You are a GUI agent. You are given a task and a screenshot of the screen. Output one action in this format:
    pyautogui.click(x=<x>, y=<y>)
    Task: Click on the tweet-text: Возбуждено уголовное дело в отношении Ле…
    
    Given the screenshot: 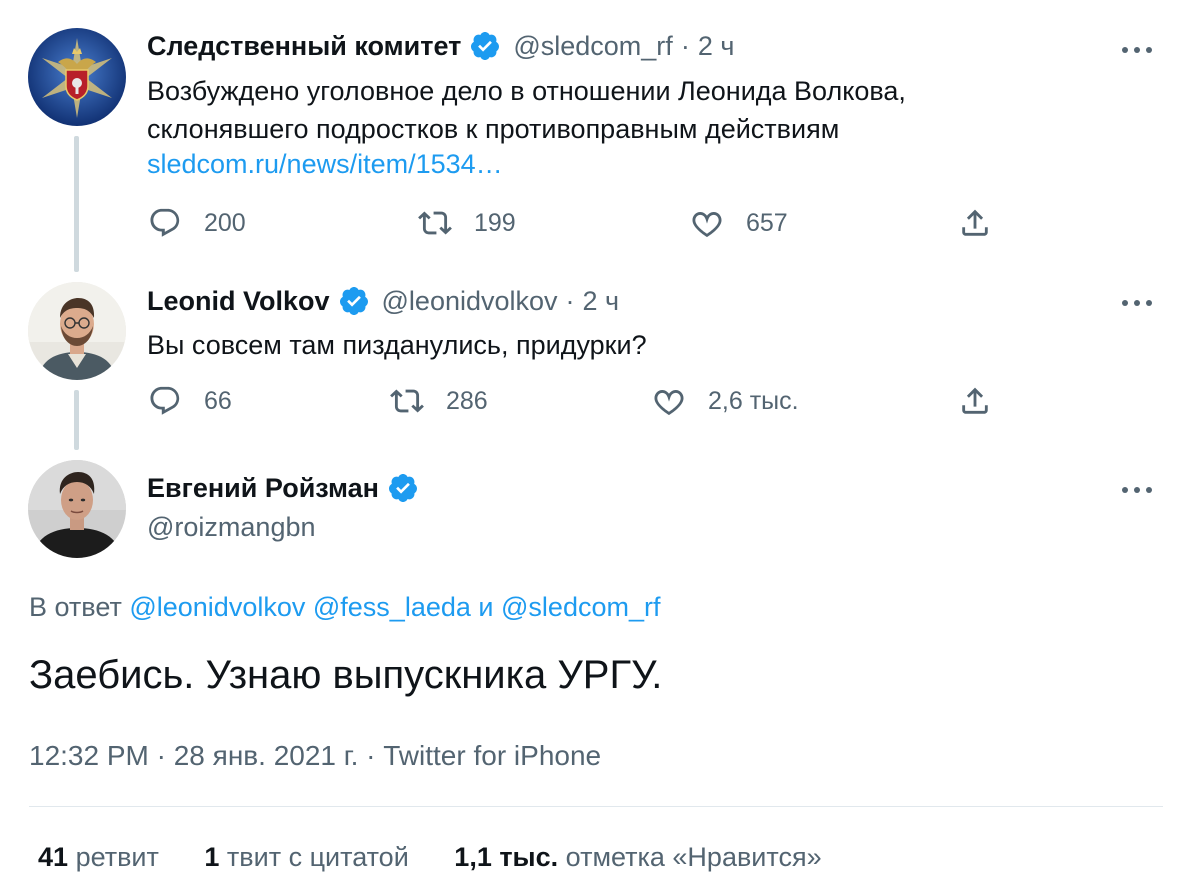 What is the action you would take?
    pyautogui.click(x=526, y=110)
    